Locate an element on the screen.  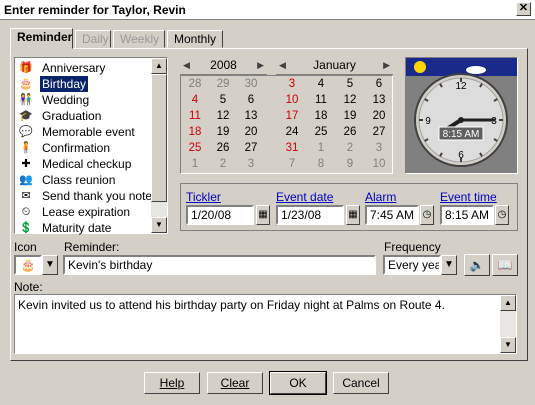
ok-button: OK is located at coordinates (298, 383).